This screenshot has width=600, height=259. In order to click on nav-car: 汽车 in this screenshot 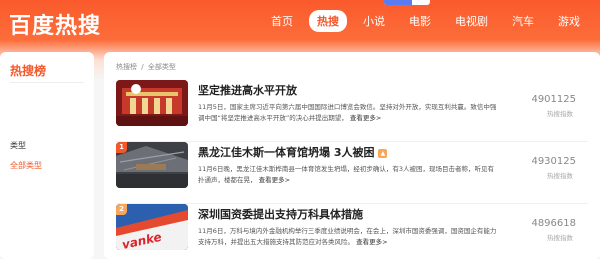, I will do `click(523, 21)`.